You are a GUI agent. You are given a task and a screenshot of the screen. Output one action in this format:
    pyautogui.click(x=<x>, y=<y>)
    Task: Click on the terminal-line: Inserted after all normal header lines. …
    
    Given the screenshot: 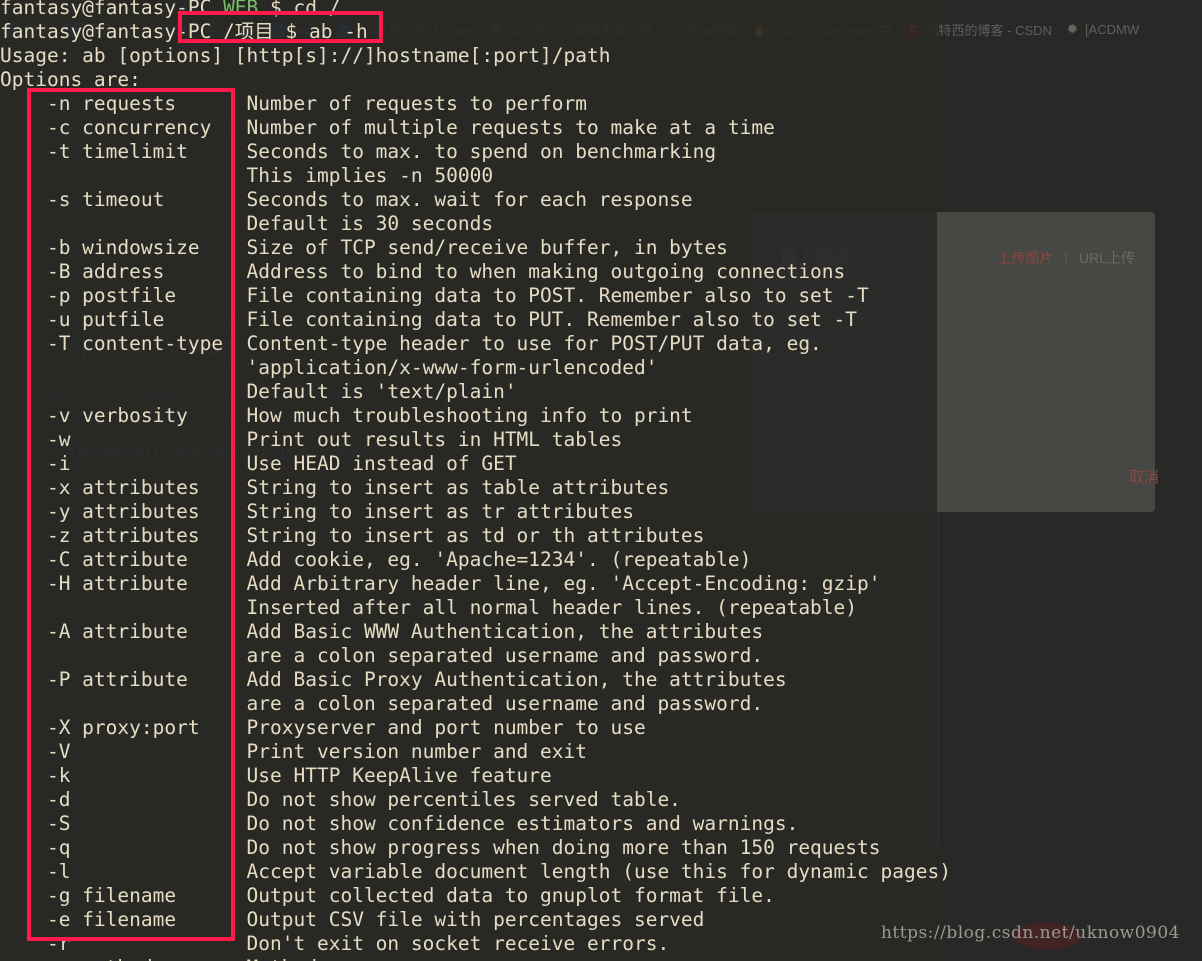 What is the action you would take?
    pyautogui.click(x=429, y=607)
    